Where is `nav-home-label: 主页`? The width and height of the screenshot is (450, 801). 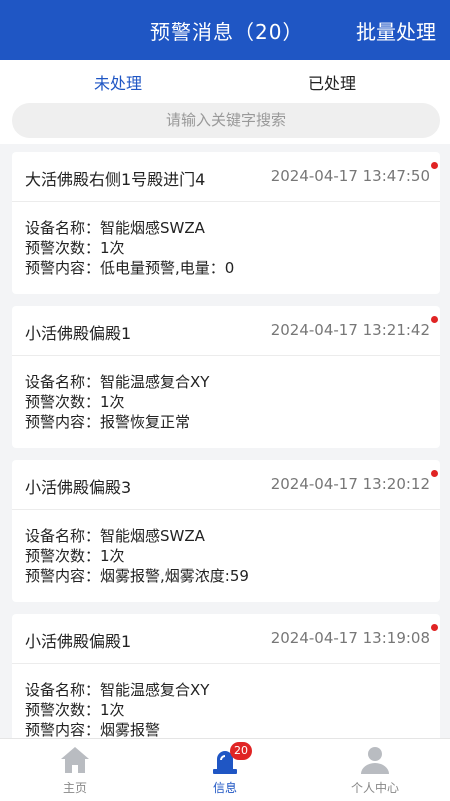 nav-home-label: 主页 is located at coordinates (74, 788).